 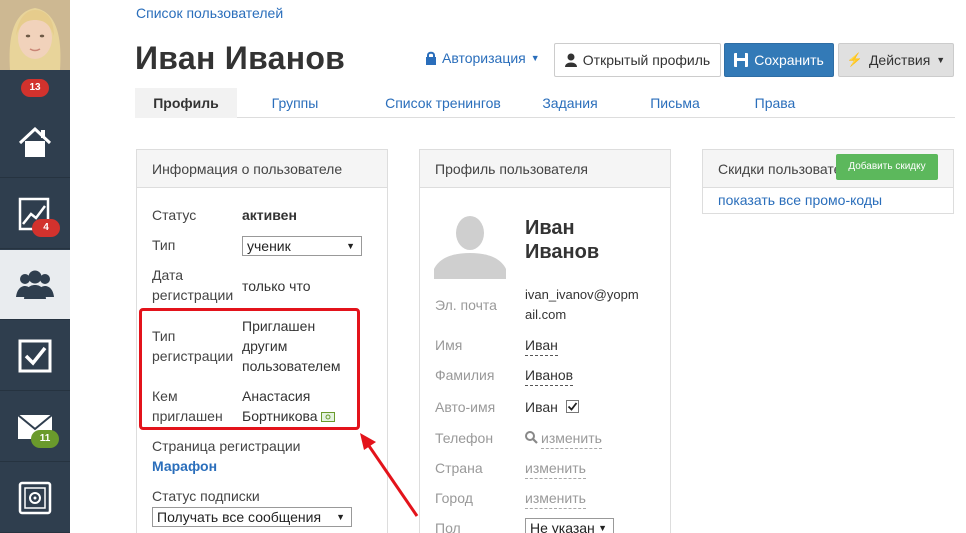 What do you see at coordinates (168, 275) in the screenshot?
I see `reg-date-label-line1: Дата` at bounding box center [168, 275].